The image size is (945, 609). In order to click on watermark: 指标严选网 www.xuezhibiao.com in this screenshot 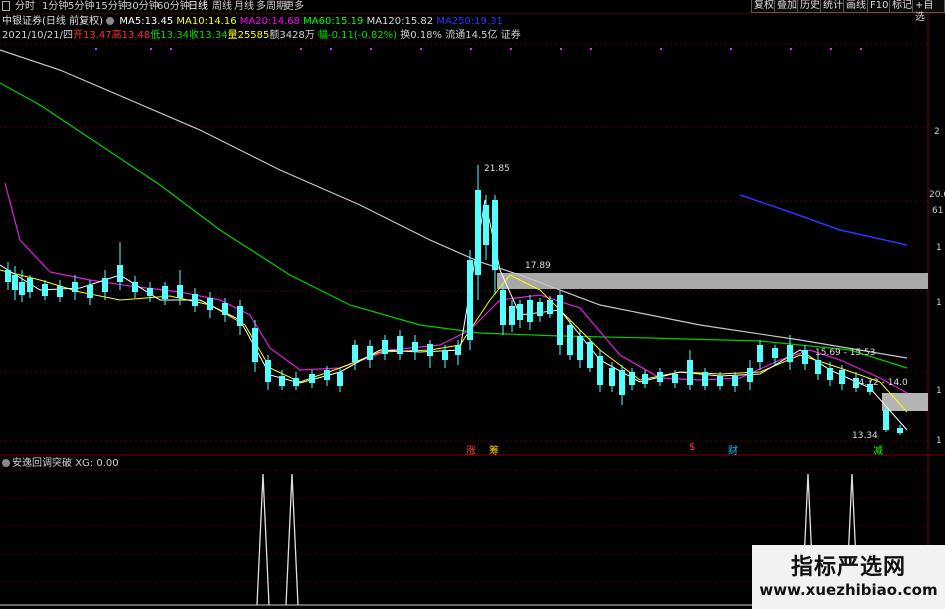, I will do `click(848, 577)`.